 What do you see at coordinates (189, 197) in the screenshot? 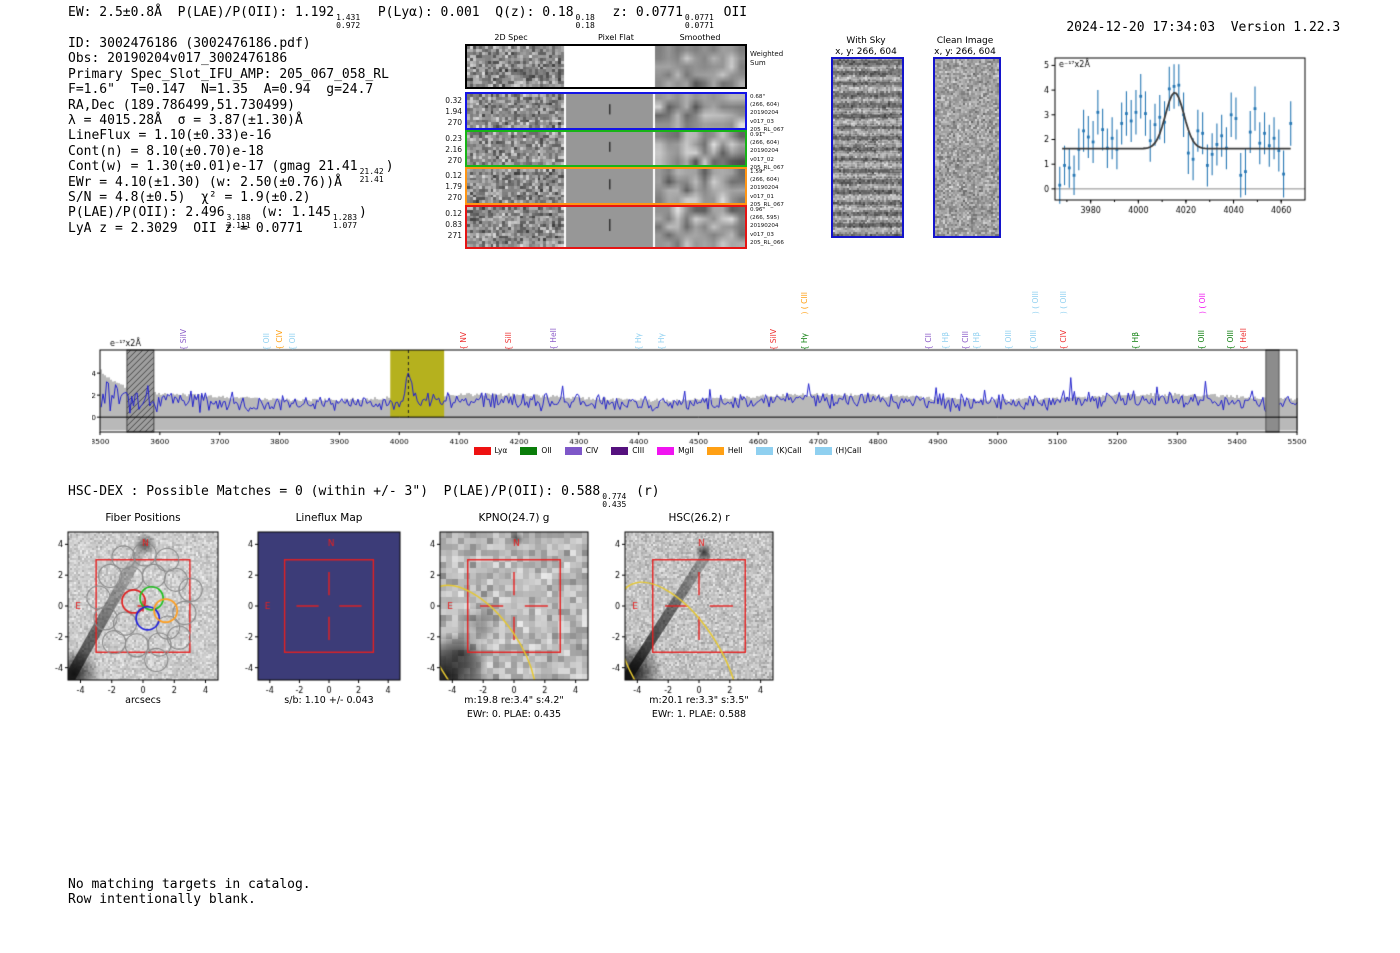
I see `info-line-11-text: S/N = 4.8(±0.5) χ² = 1.9(±0.2)` at bounding box center [189, 197].